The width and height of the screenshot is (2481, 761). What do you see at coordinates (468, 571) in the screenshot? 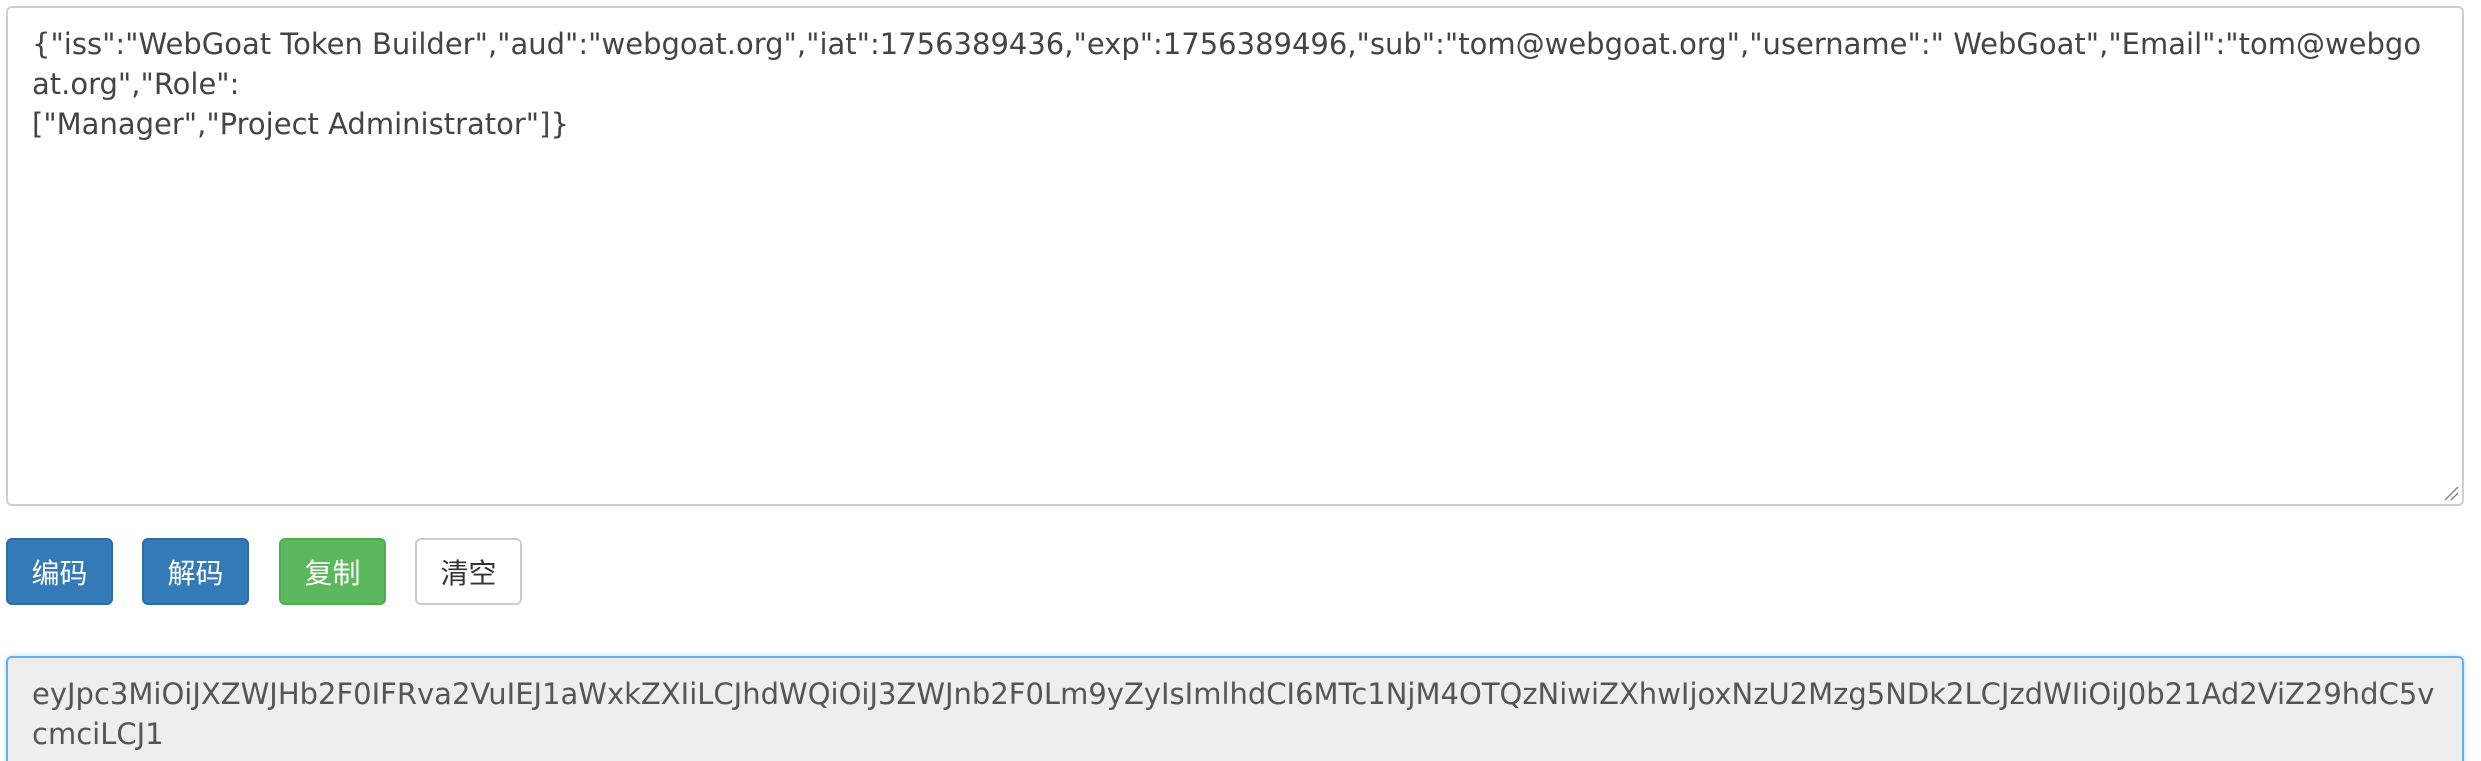
I see `clear-button: 清空` at bounding box center [468, 571].